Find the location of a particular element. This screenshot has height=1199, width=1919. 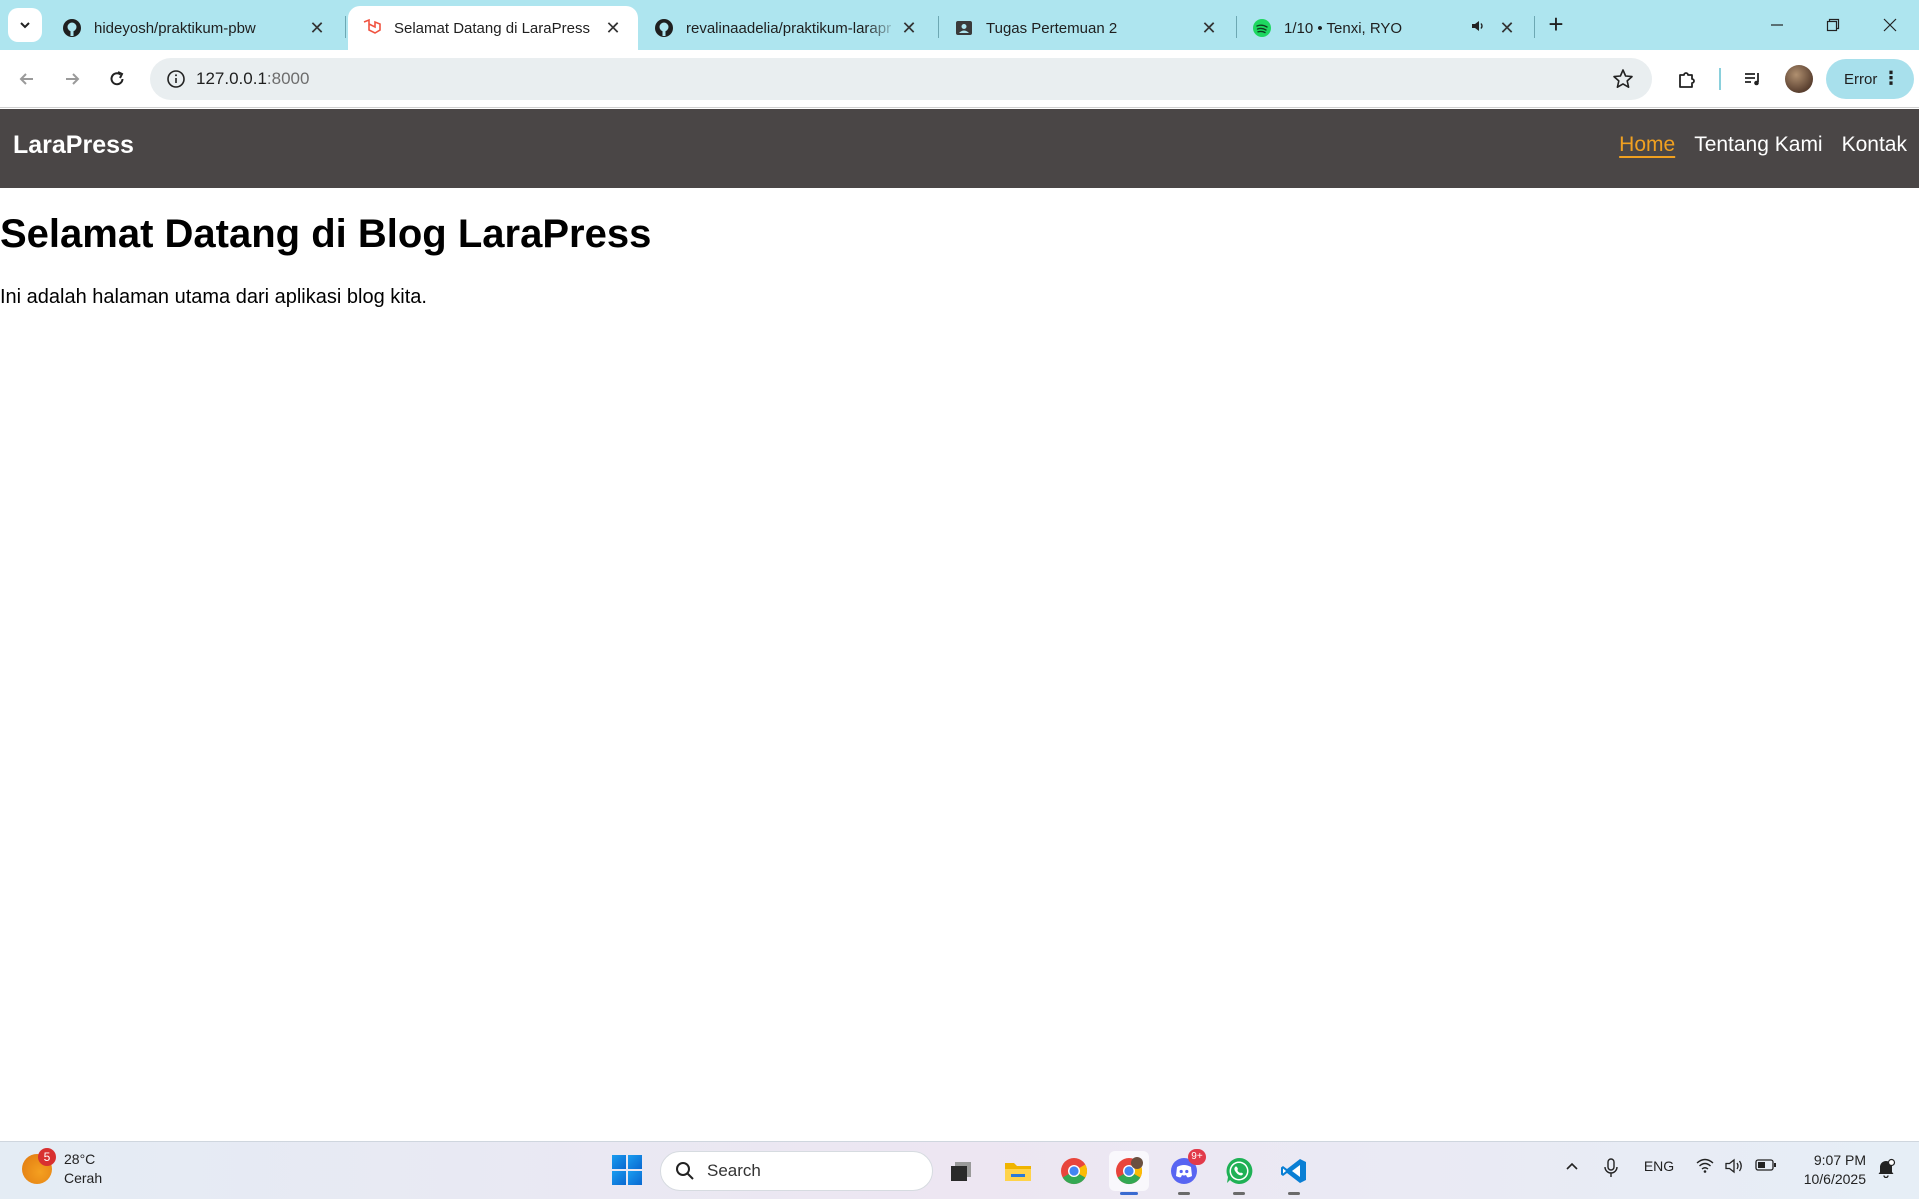

search-icon is located at coordinates (685, 1171).